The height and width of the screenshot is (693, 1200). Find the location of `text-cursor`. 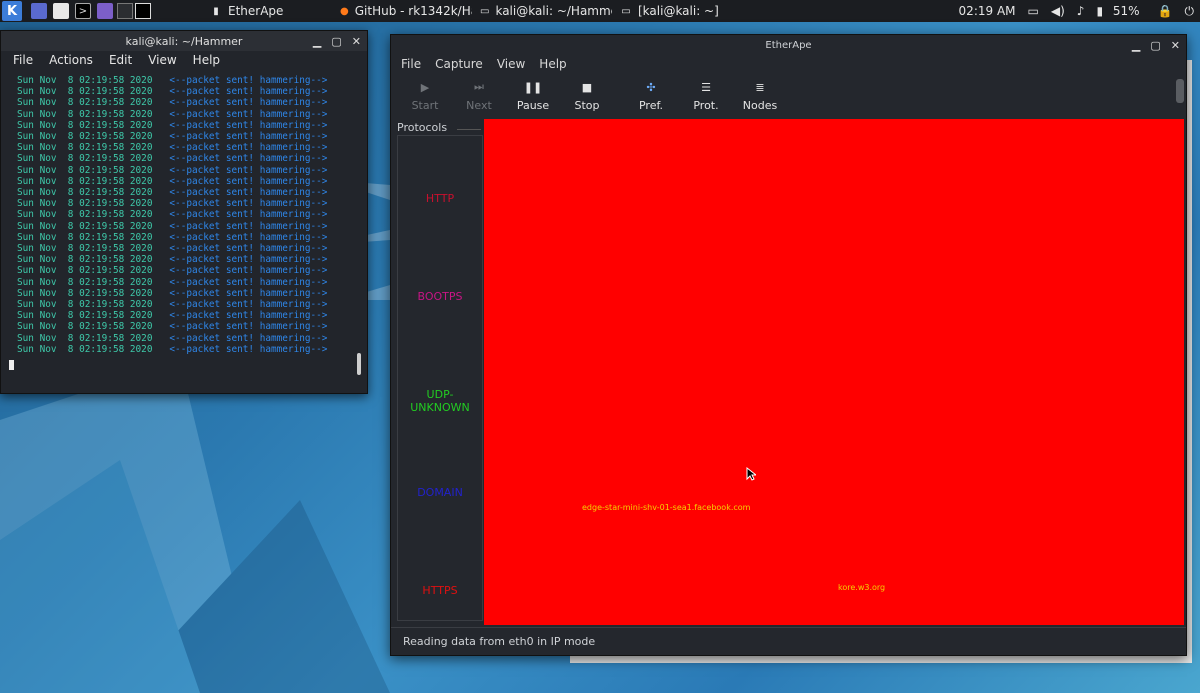

text-cursor is located at coordinates (11, 365).